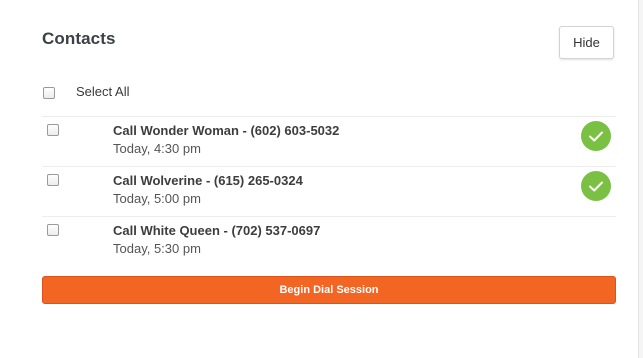  I want to click on select-all-checkbox, so click(49, 93).